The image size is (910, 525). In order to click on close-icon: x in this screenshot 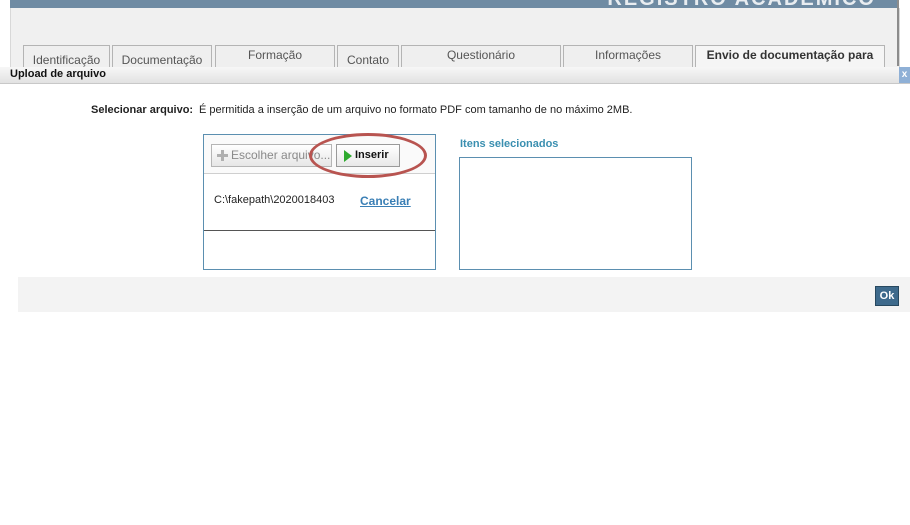, I will do `click(904, 75)`.